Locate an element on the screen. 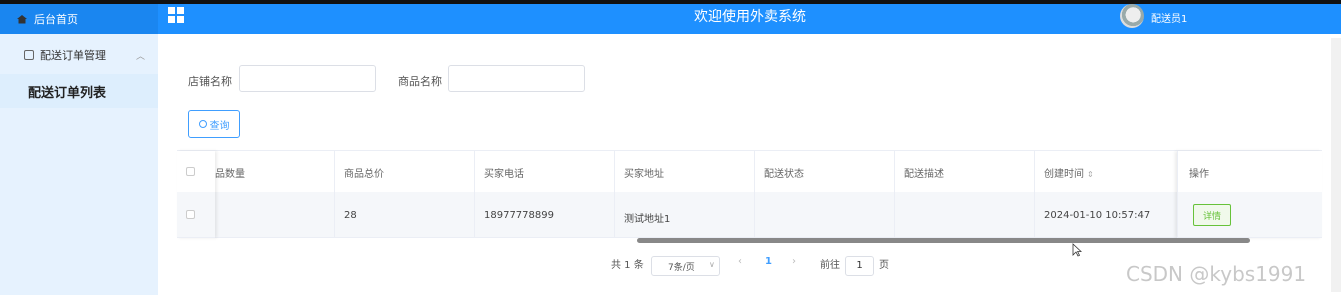  sidebar-group-label: 配送订单管理 is located at coordinates (73, 55).